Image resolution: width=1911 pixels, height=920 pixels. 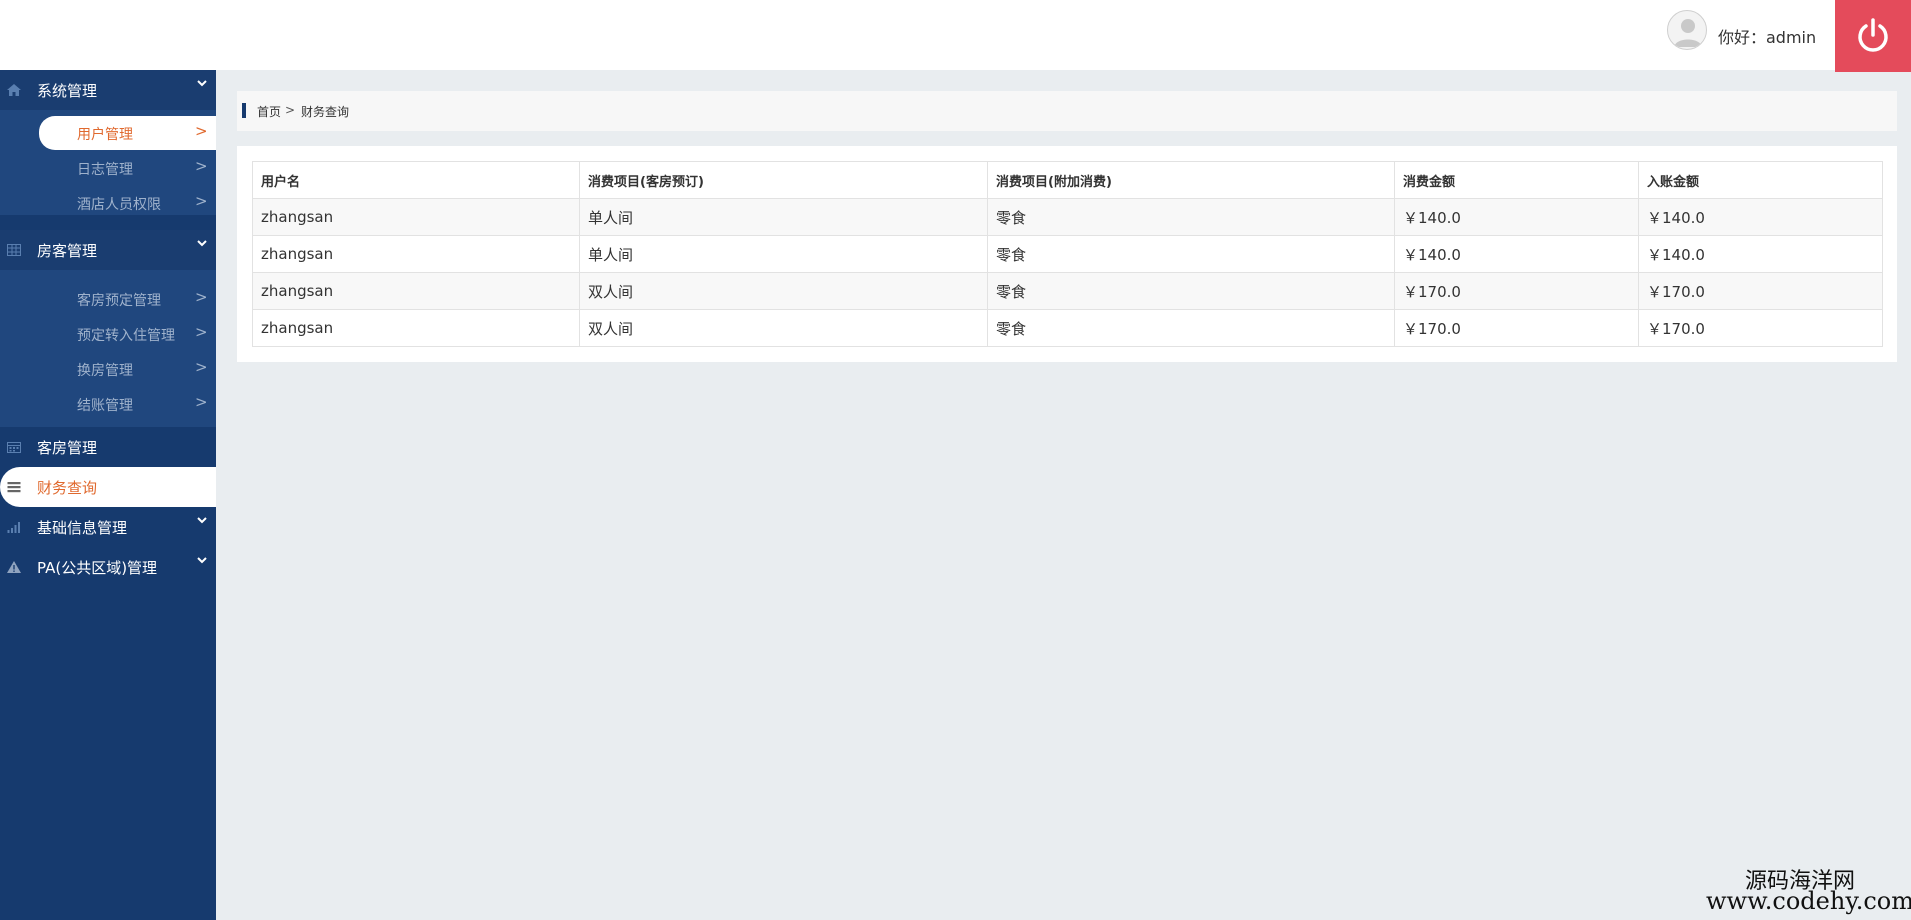 I want to click on column-header-posted-amount: 入账金额, so click(x=1760, y=180).